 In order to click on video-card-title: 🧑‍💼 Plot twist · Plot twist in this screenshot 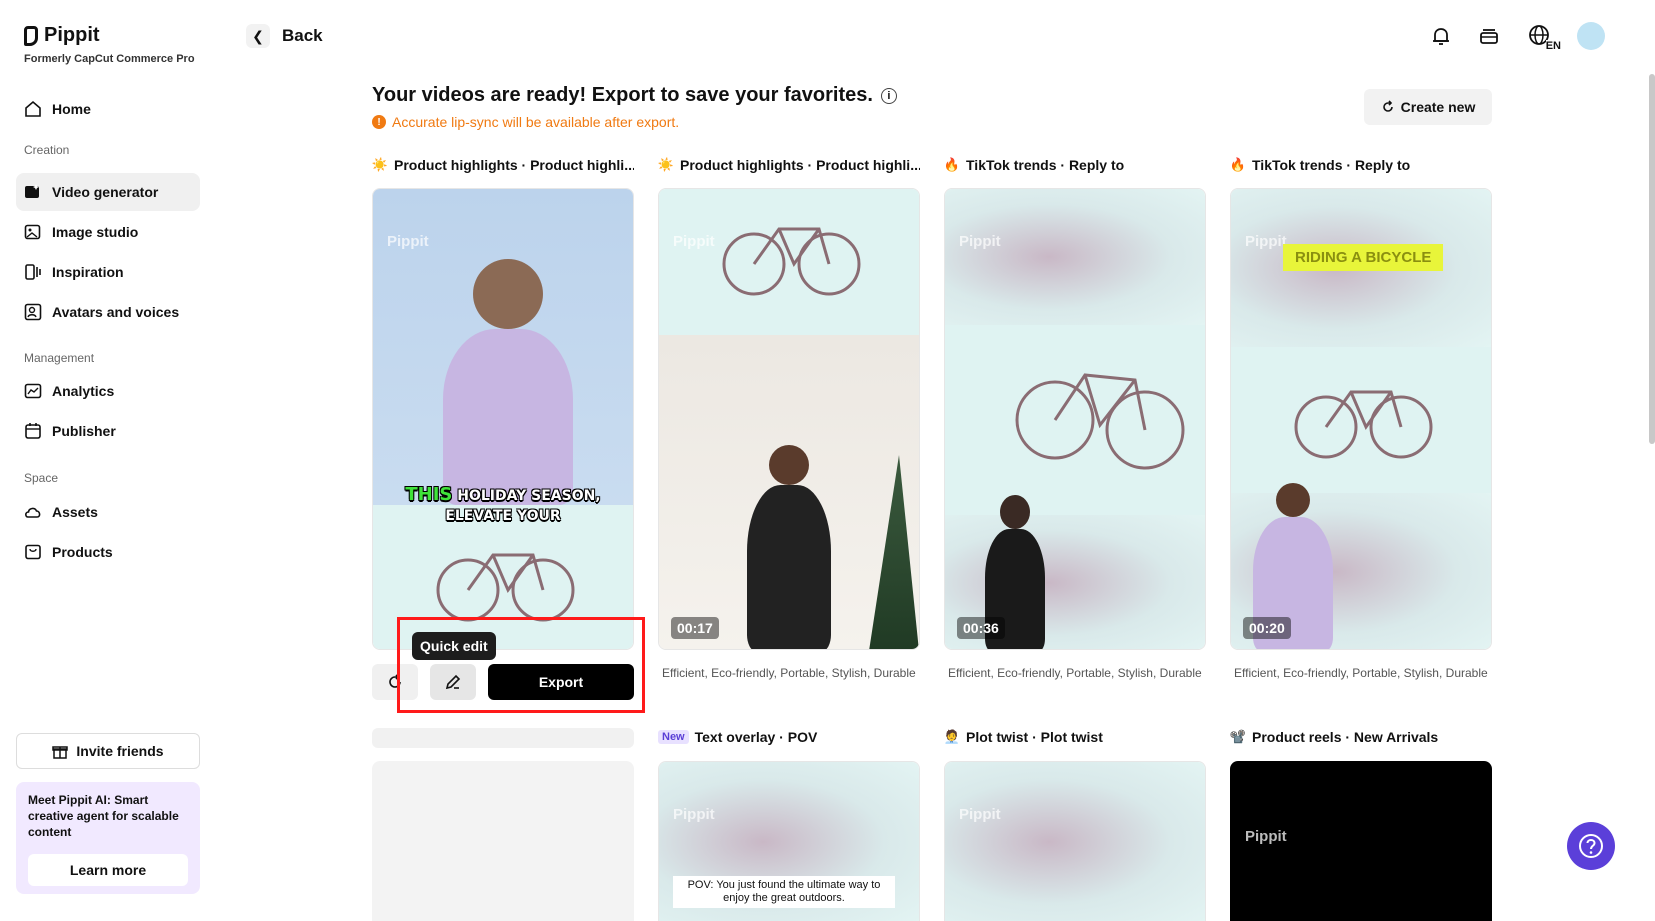, I will do `click(1023, 737)`.